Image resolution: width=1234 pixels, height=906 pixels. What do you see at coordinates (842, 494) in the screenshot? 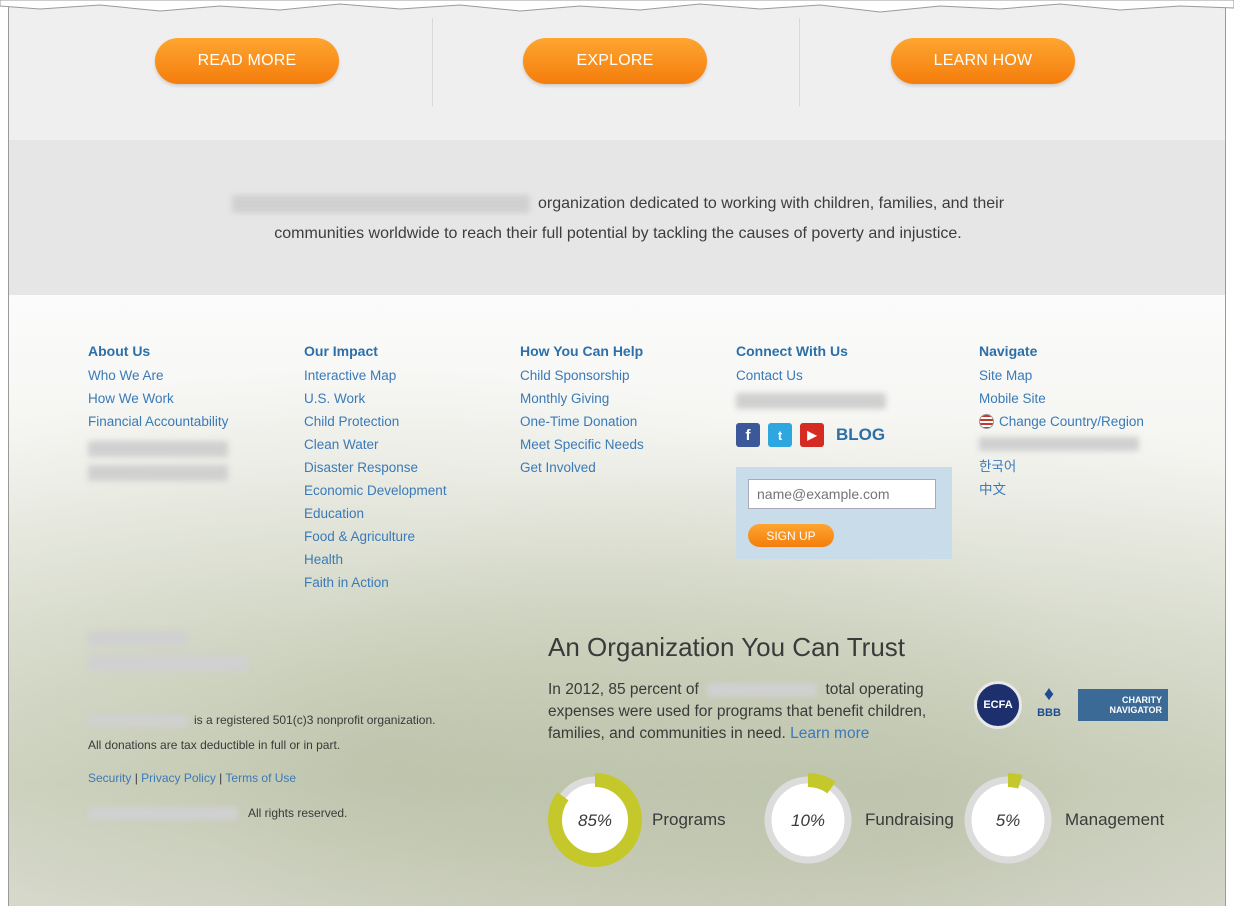
I see `email-field` at bounding box center [842, 494].